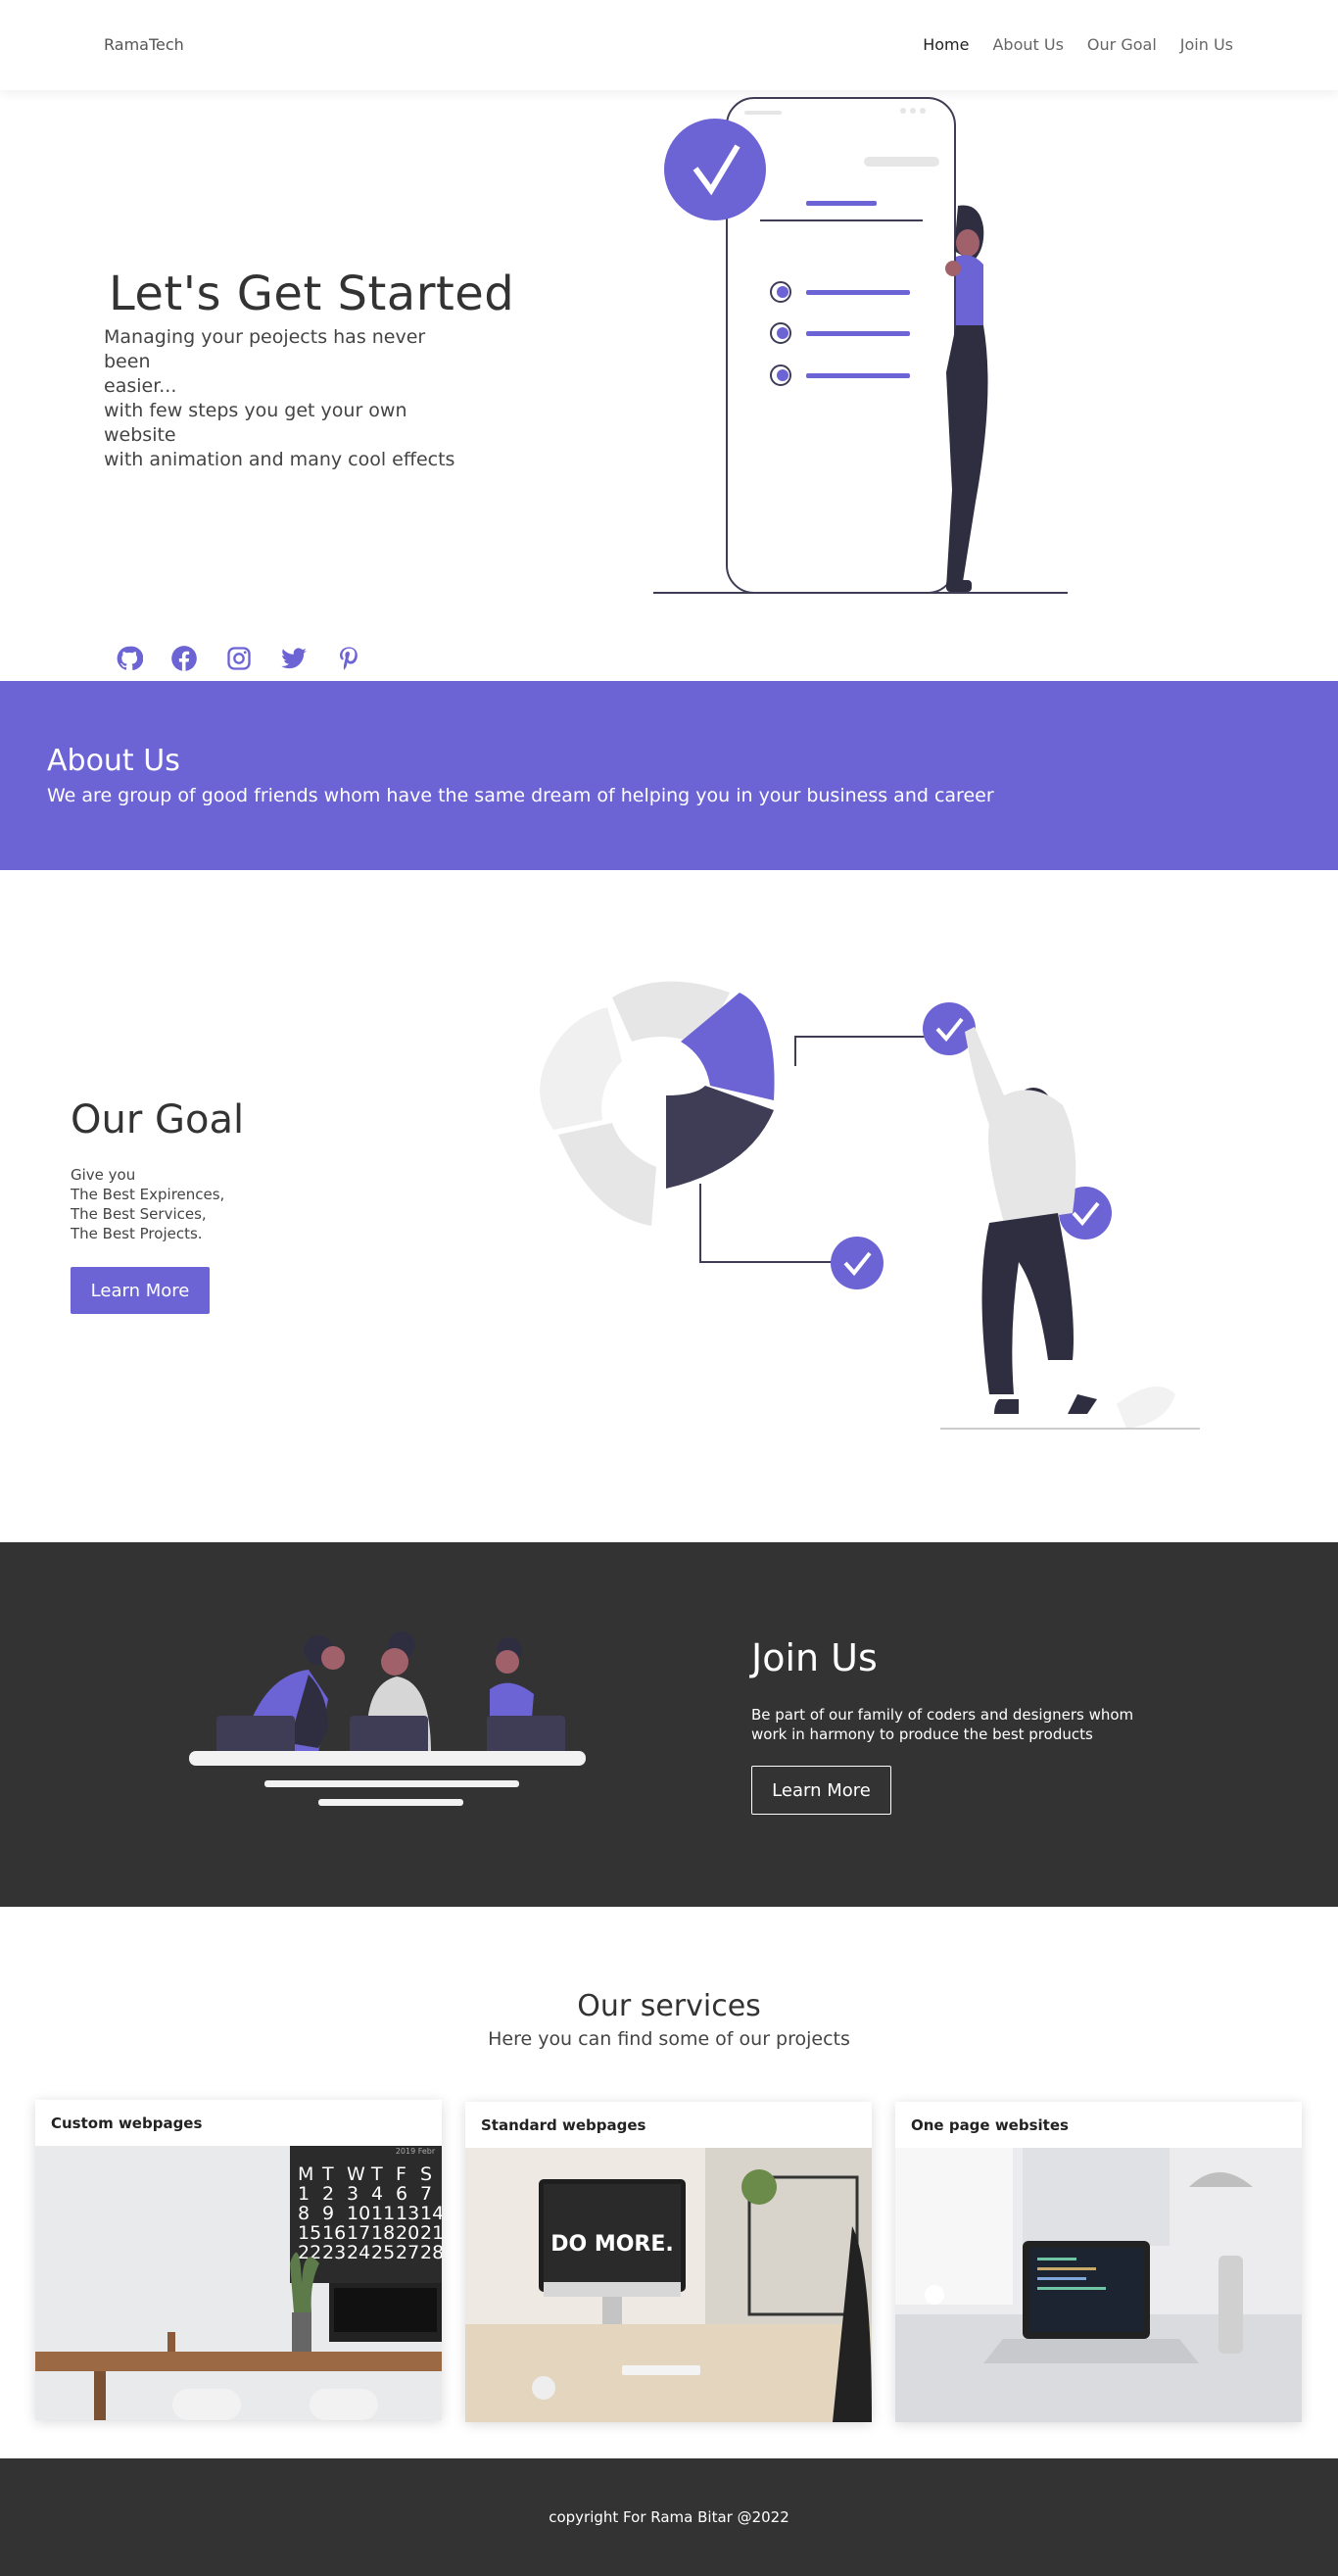 The width and height of the screenshot is (1338, 2576). I want to click on calendar-glyph: 28, so click(431, 2252).